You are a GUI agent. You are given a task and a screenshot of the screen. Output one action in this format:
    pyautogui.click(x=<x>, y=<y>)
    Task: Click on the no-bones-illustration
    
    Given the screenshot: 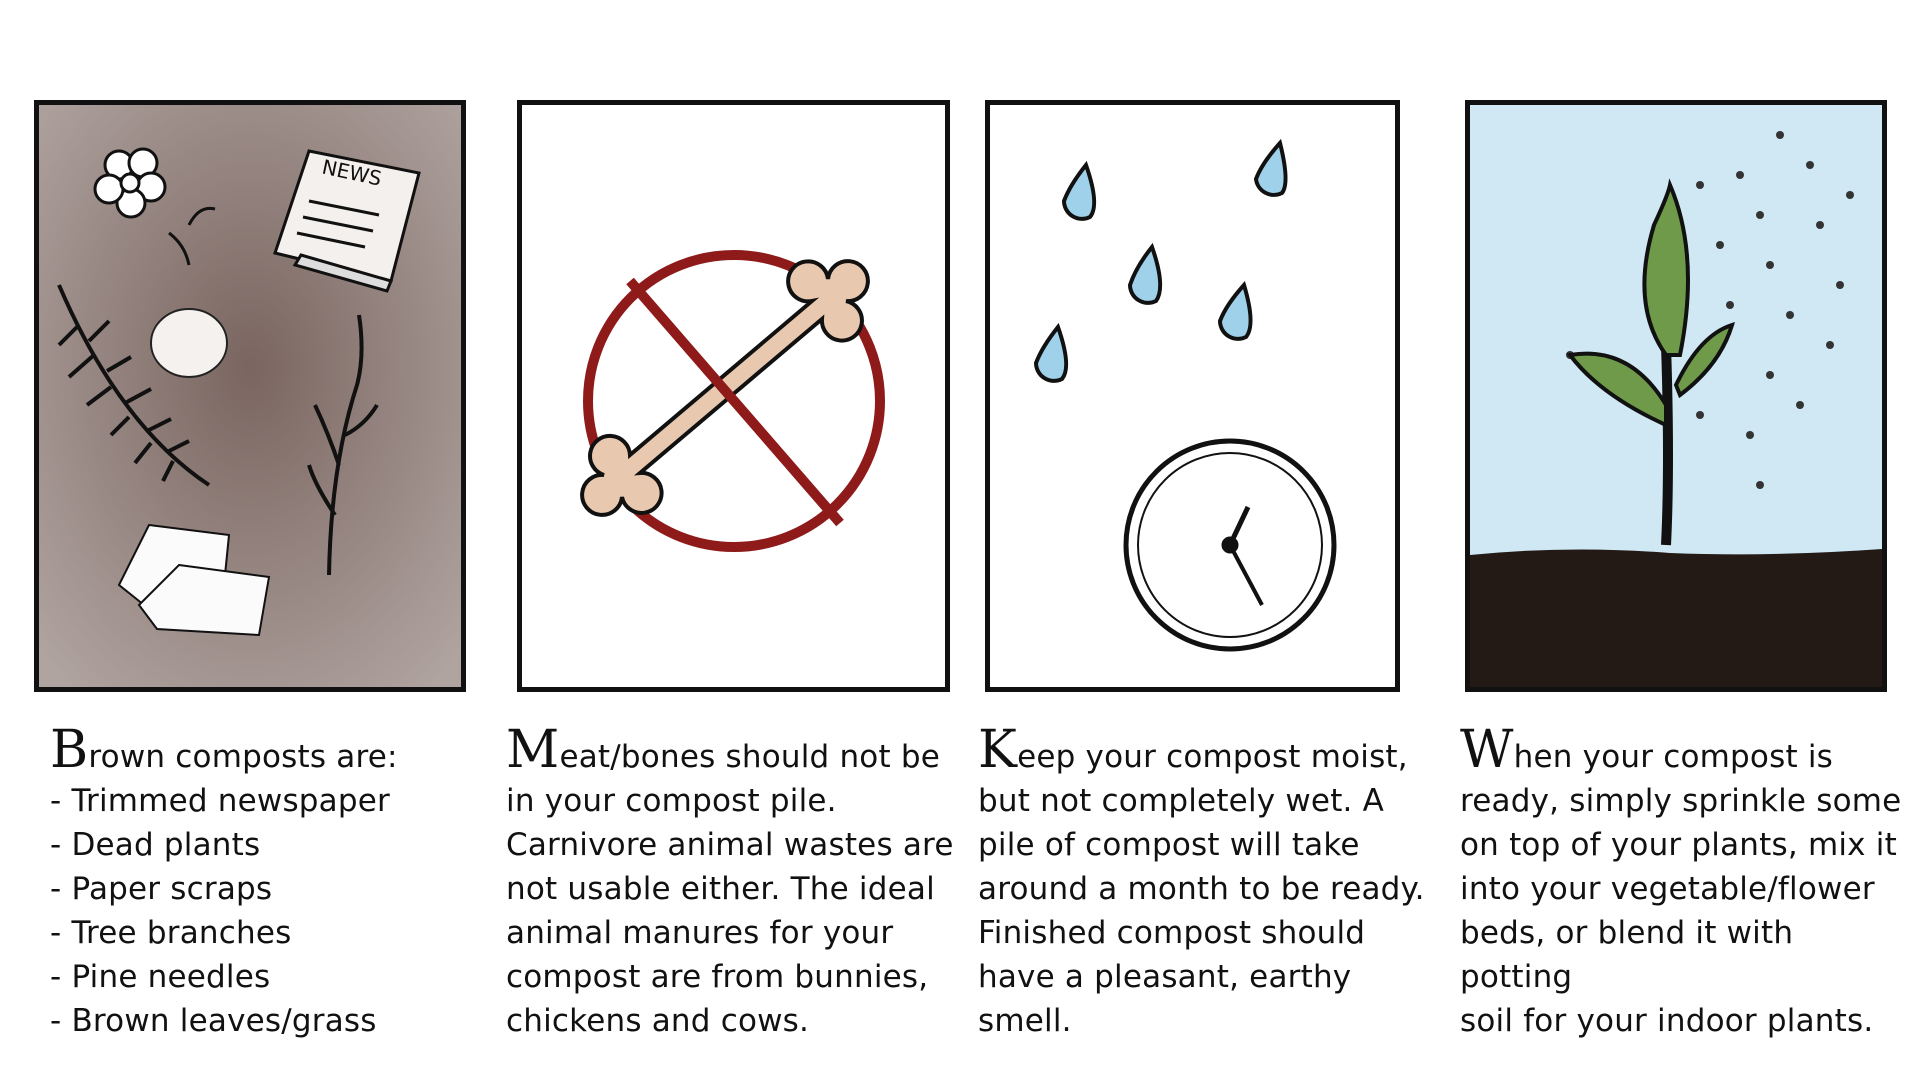 What is the action you would take?
    pyautogui.click(x=733, y=396)
    